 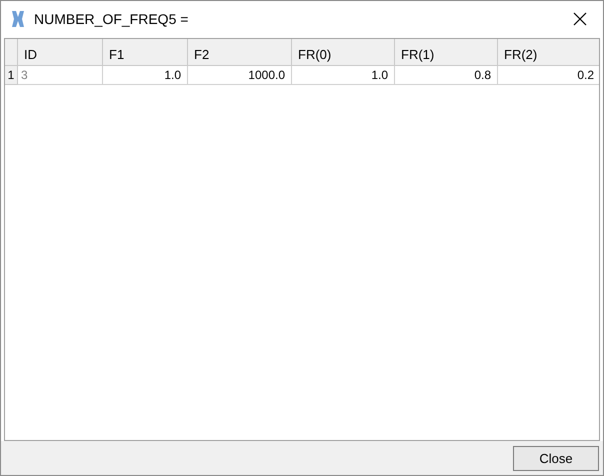 What do you see at coordinates (446, 52) in the screenshot?
I see `column-header: FR(1)` at bounding box center [446, 52].